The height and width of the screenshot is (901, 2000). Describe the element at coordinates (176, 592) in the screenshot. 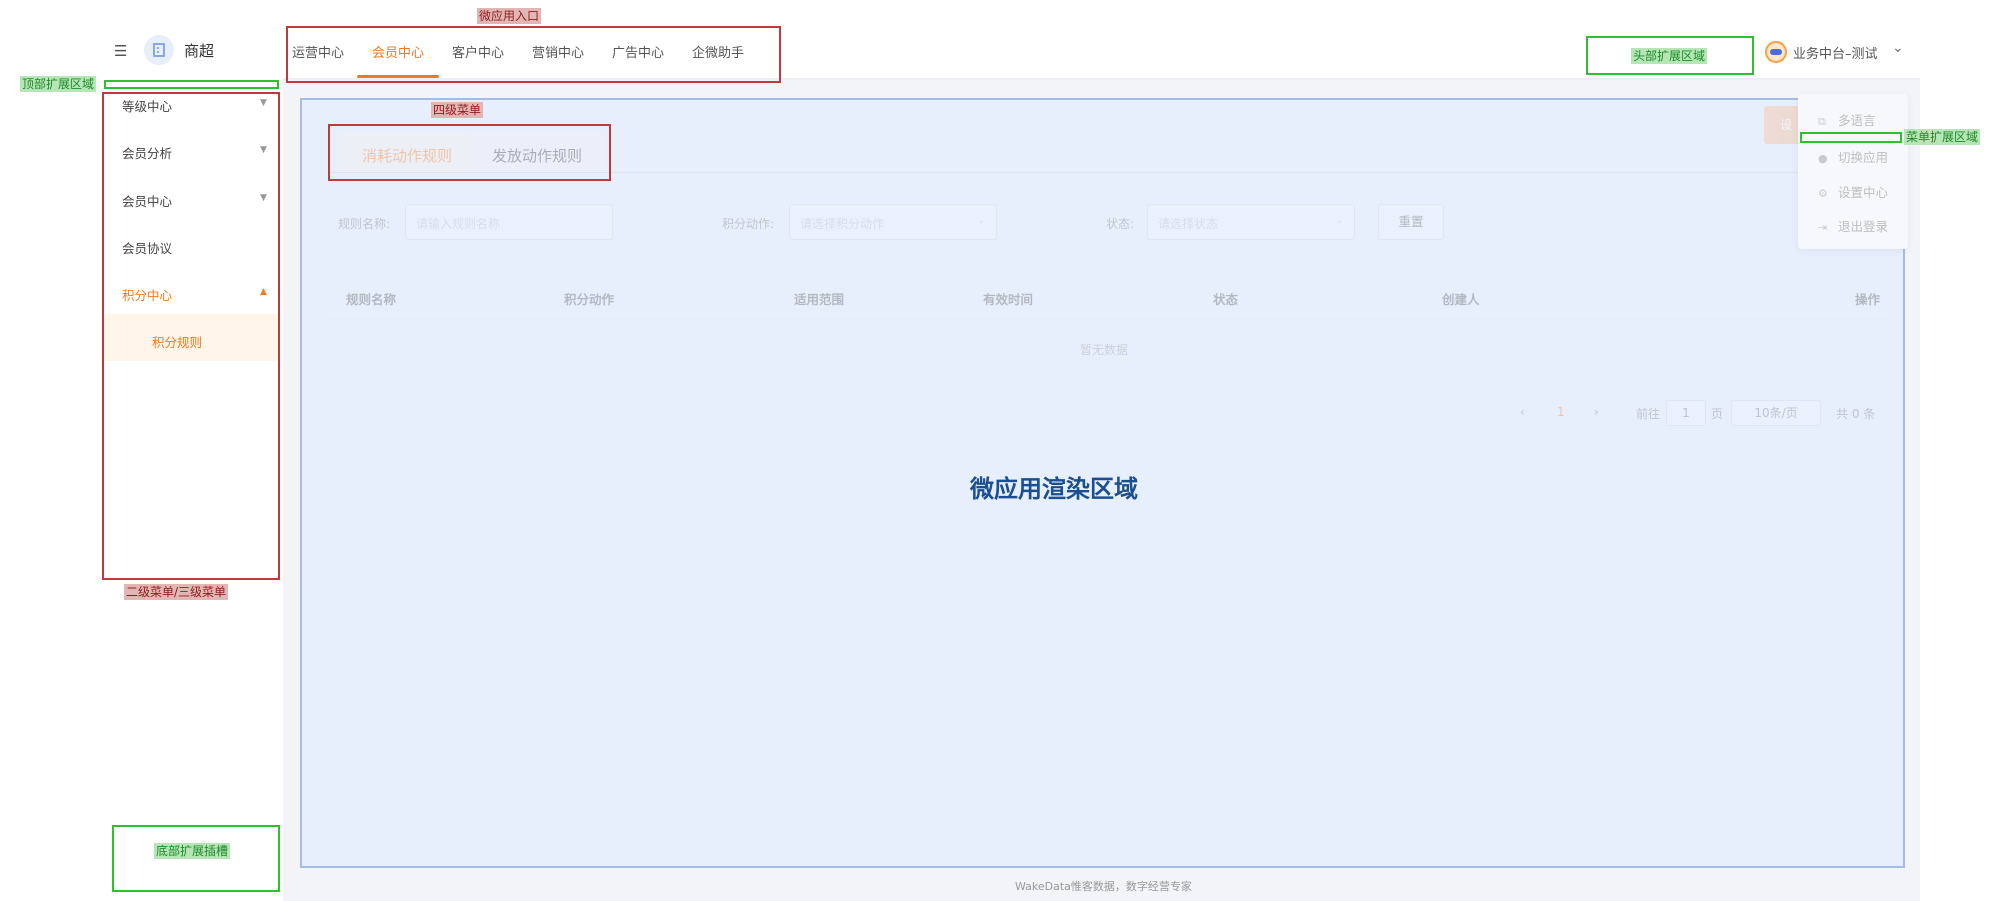

I see `second-third-menu-tag: 二级菜单/三级菜单` at that location.